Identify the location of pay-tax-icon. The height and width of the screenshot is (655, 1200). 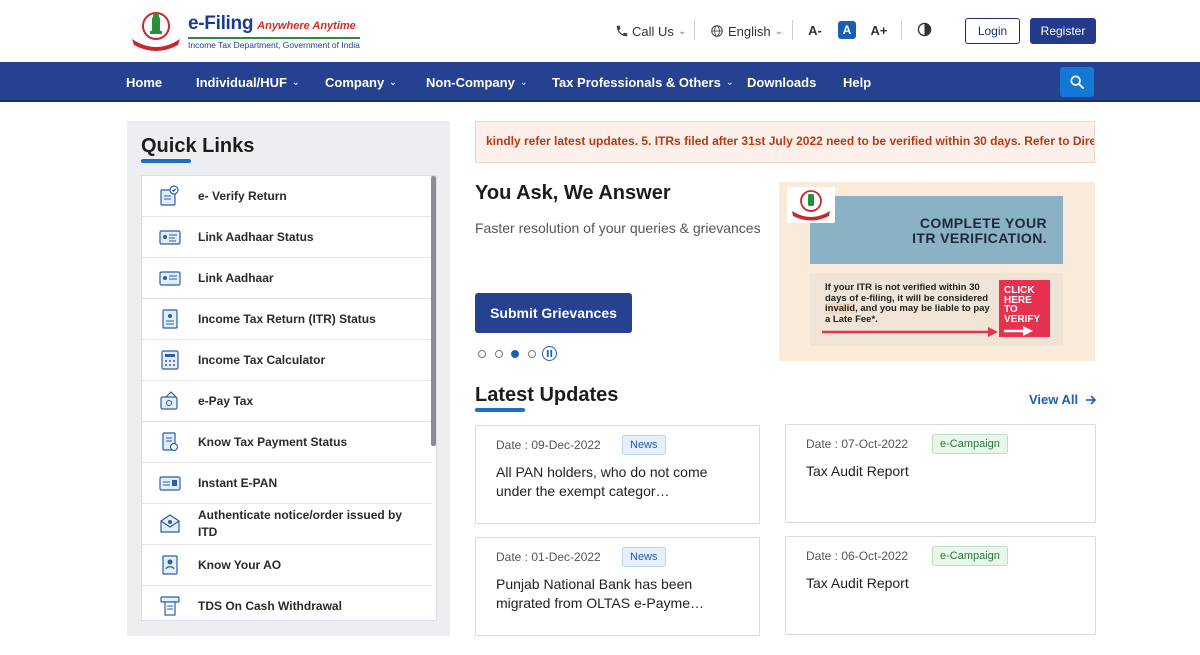
(169, 400).